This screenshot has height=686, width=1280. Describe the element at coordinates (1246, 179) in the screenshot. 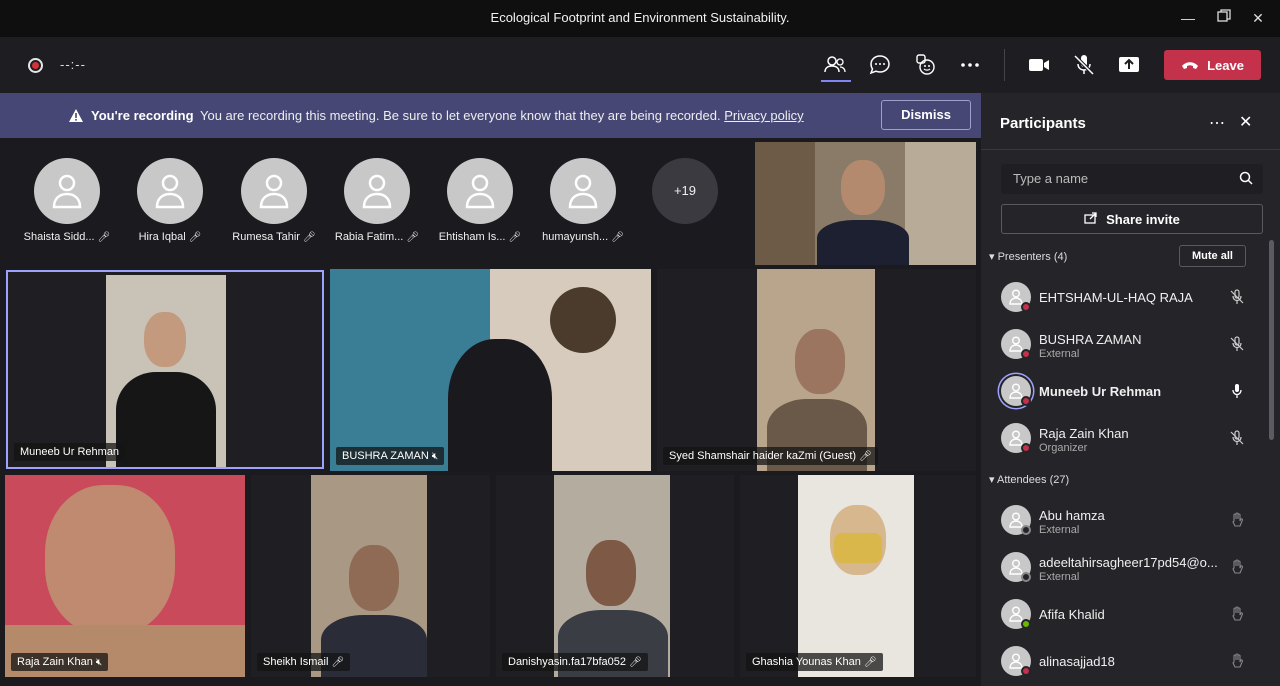

I see `search-icon` at that location.